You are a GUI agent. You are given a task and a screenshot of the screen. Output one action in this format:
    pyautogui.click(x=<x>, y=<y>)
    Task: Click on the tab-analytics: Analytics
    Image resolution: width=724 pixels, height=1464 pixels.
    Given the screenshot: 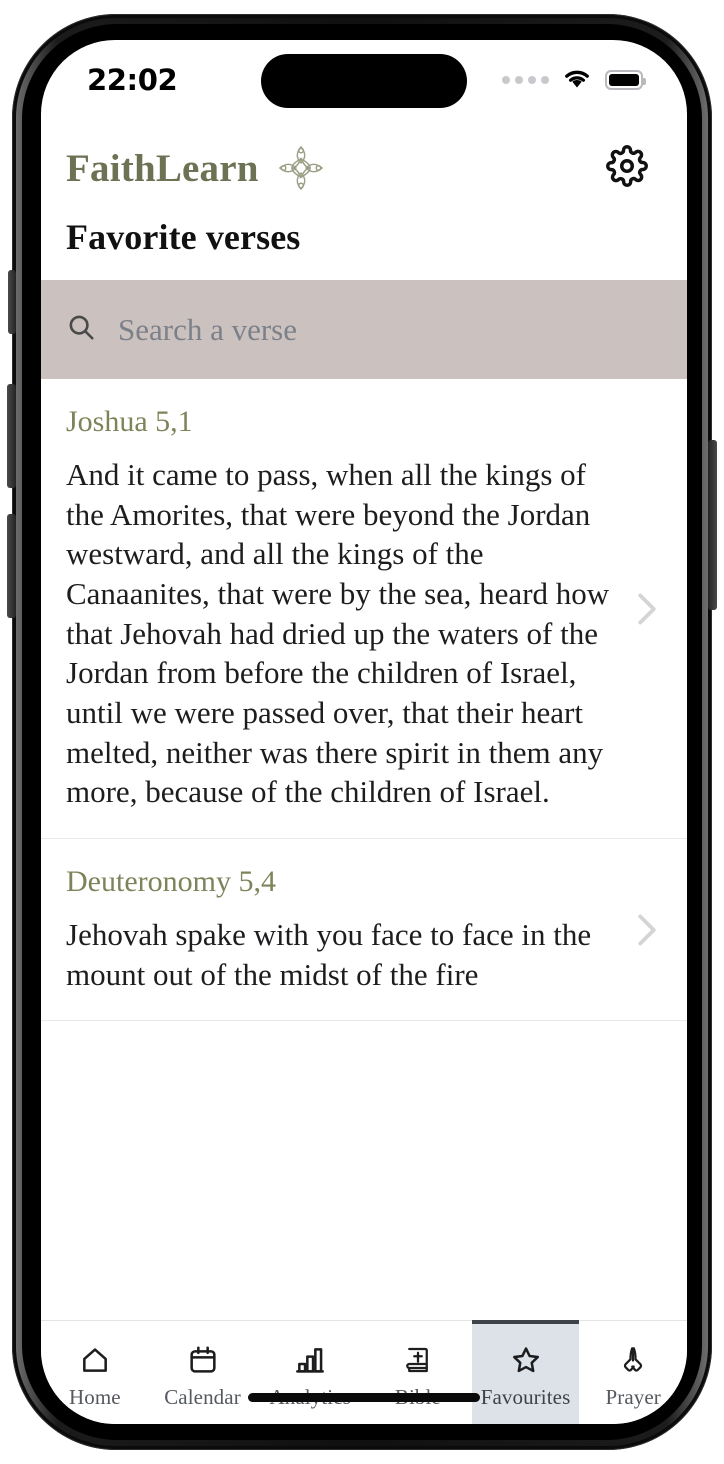 What is the action you would take?
    pyautogui.click(x=310, y=1372)
    